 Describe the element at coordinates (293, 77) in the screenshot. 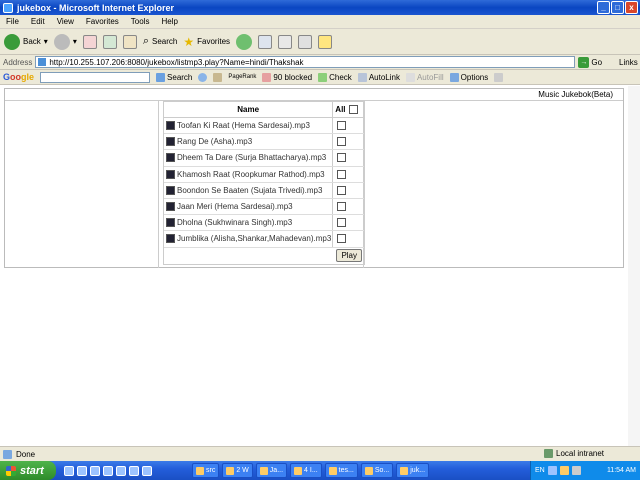

I see `blocked-label: 90 blocked` at that location.